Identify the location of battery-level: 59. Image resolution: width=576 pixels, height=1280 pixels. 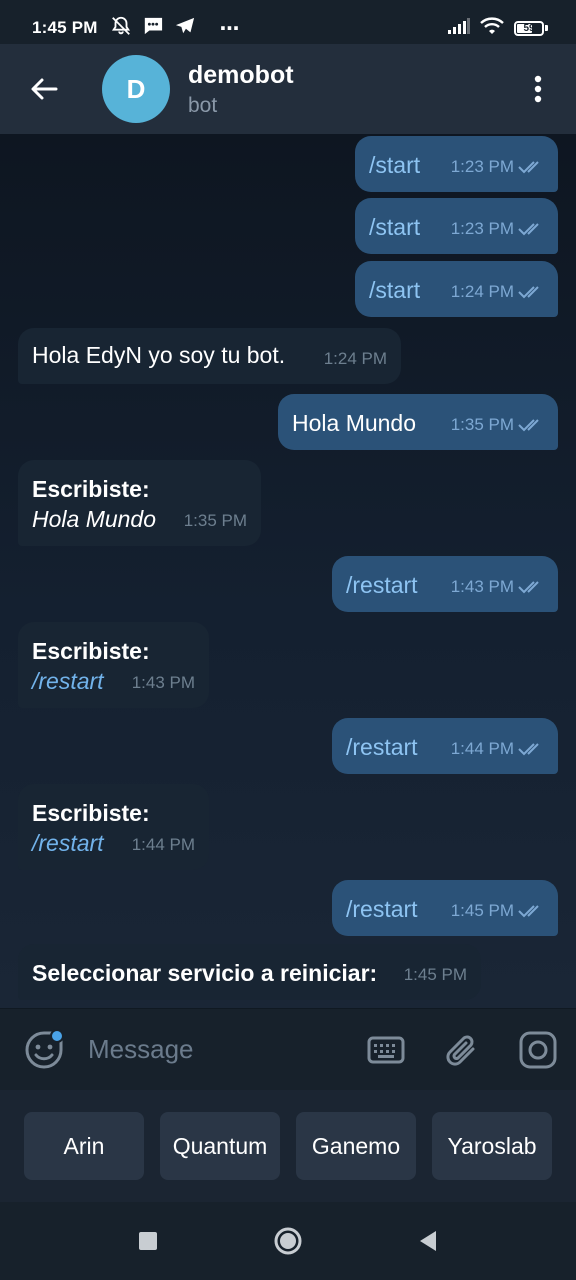
(529, 28).